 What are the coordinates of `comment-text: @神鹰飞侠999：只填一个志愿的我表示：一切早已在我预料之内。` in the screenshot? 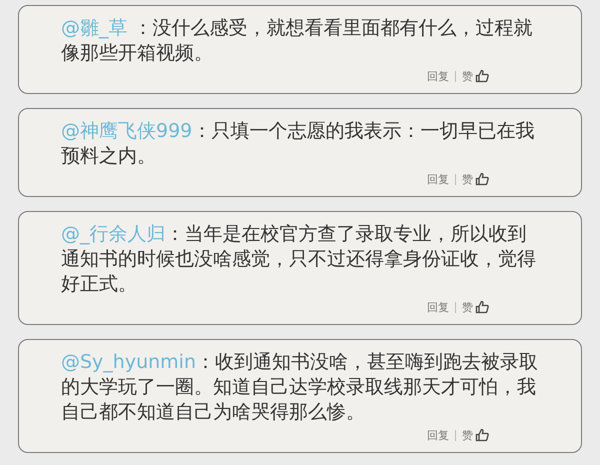 It's located at (298, 144).